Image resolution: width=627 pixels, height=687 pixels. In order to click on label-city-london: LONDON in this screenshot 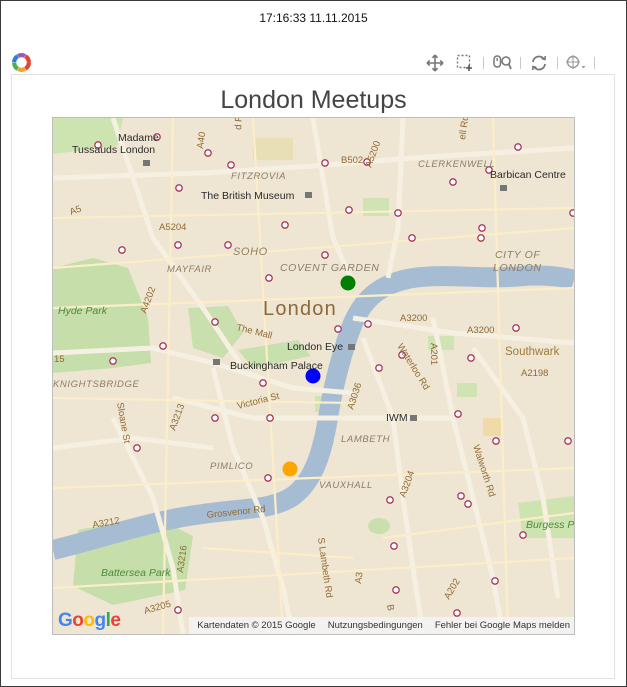, I will do `click(517, 268)`.